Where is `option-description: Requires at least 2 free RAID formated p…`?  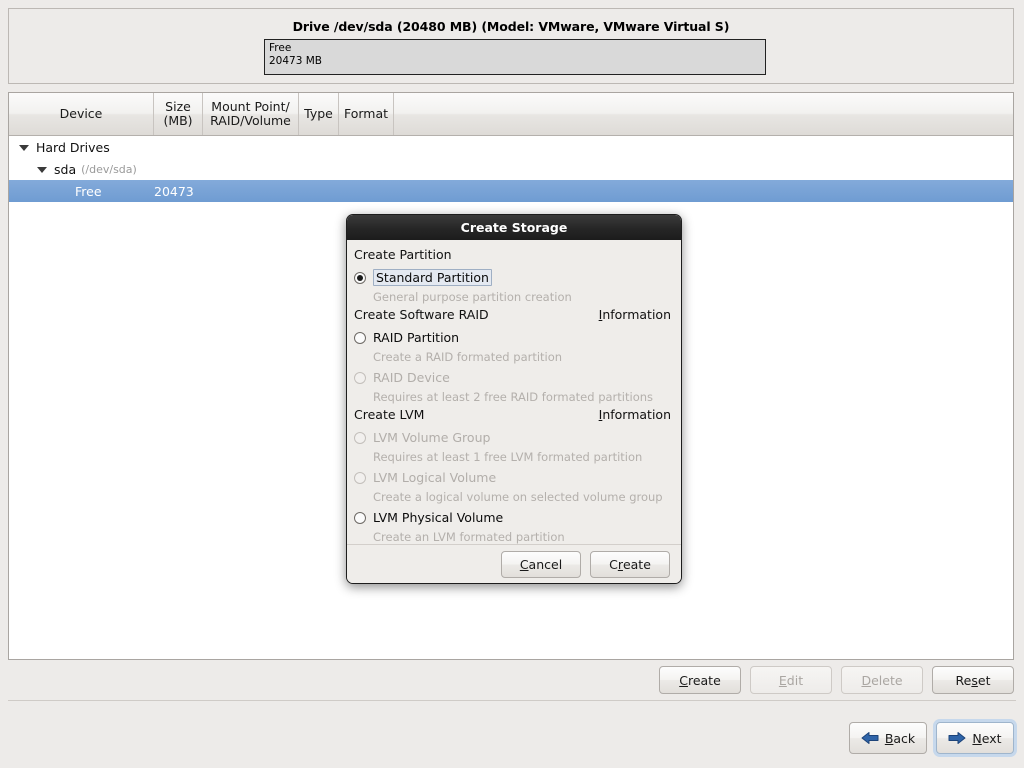 option-description: Requires at least 2 free RAID formated p… is located at coordinates (513, 397).